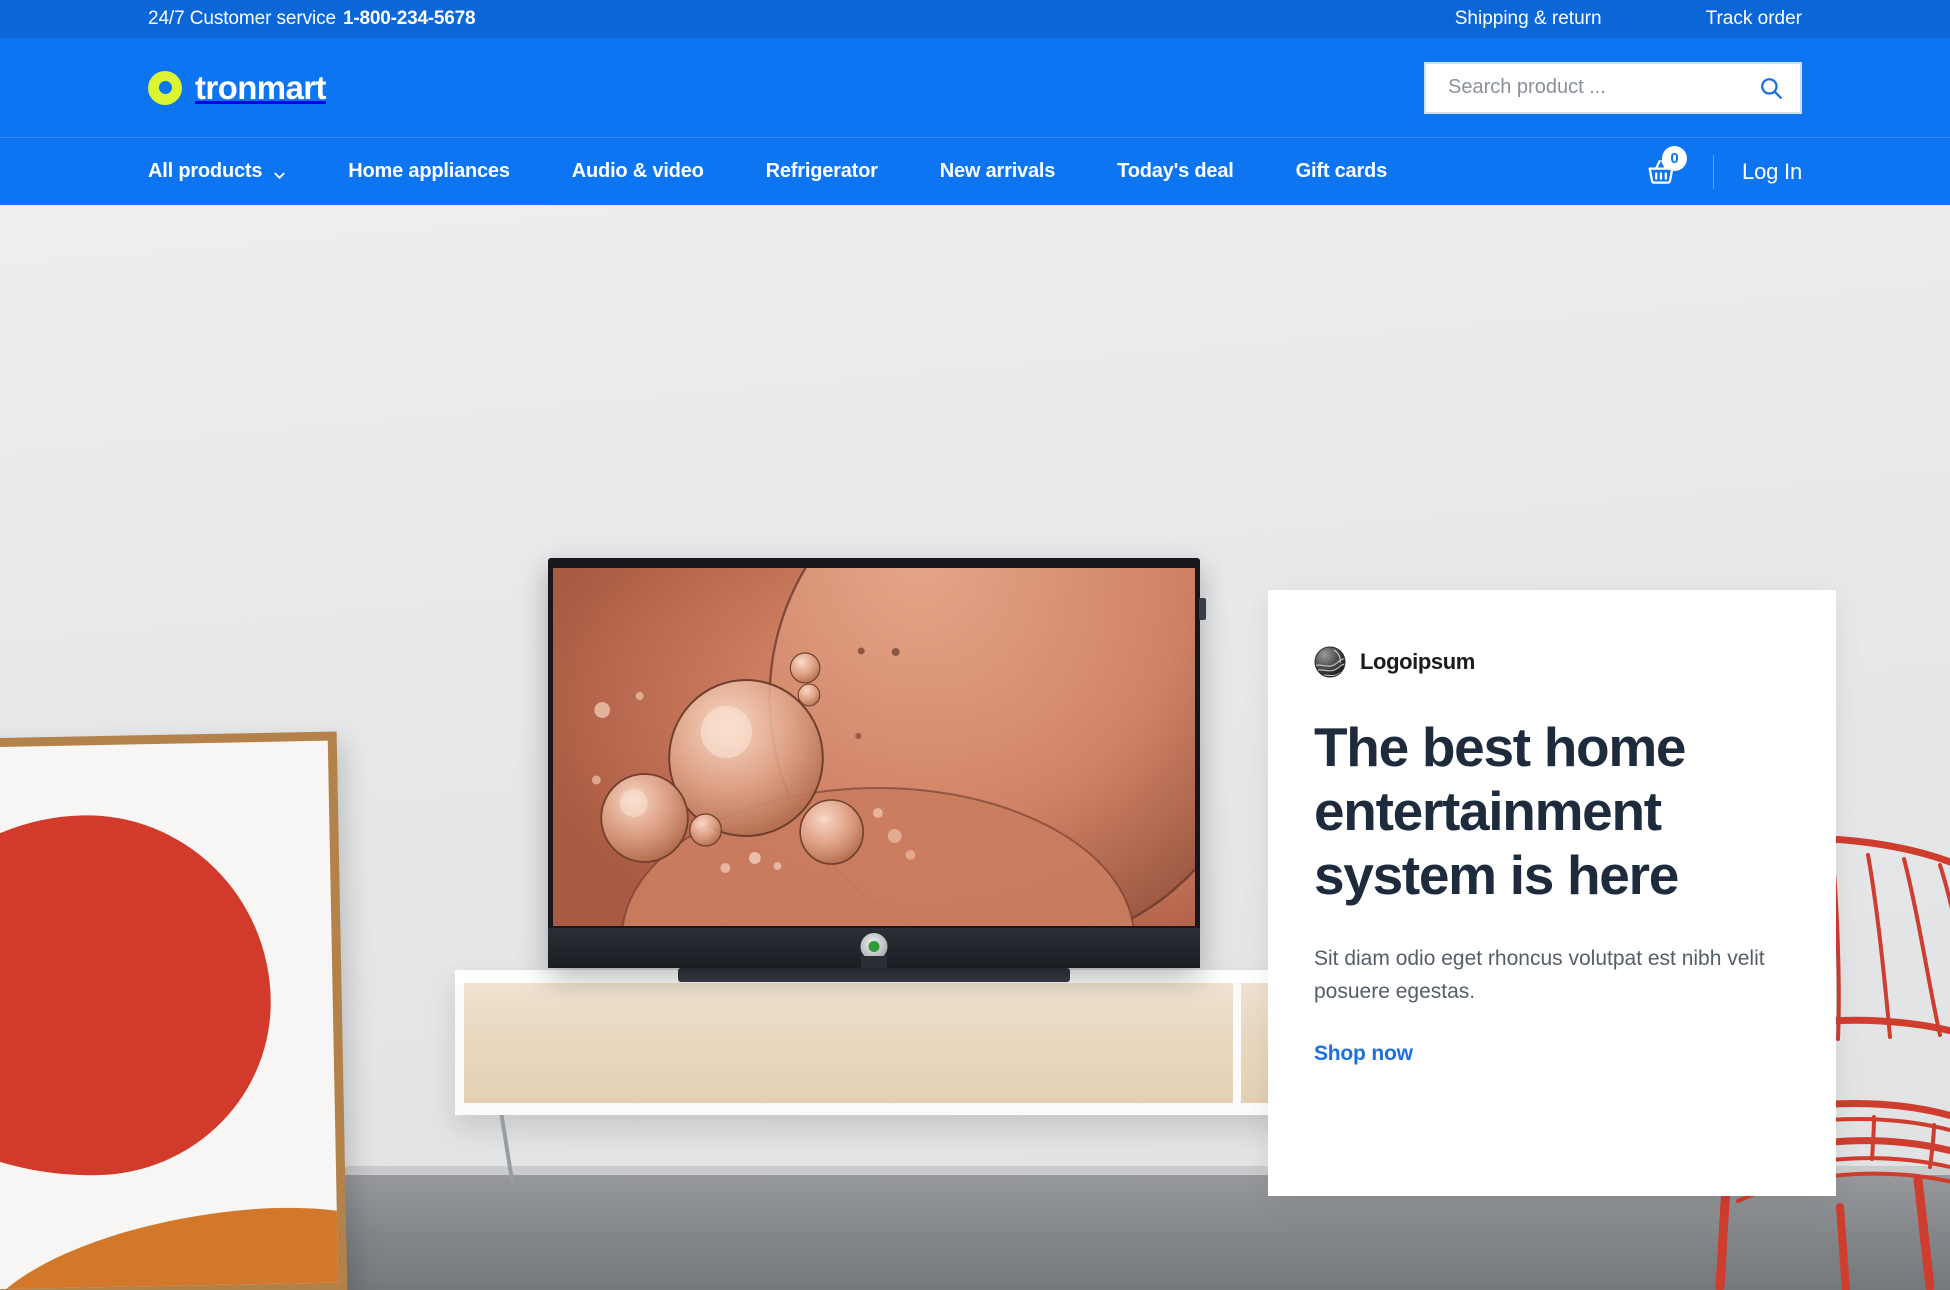  Describe the element at coordinates (1363, 1053) in the screenshot. I see `shop-now-link: Shop now` at that location.